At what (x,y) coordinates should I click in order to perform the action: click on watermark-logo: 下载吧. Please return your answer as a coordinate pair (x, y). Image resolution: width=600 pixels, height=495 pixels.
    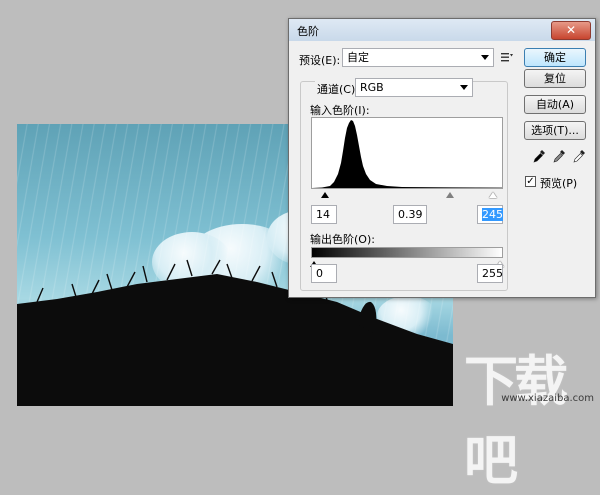
    Looking at the image, I should click on (516, 420).